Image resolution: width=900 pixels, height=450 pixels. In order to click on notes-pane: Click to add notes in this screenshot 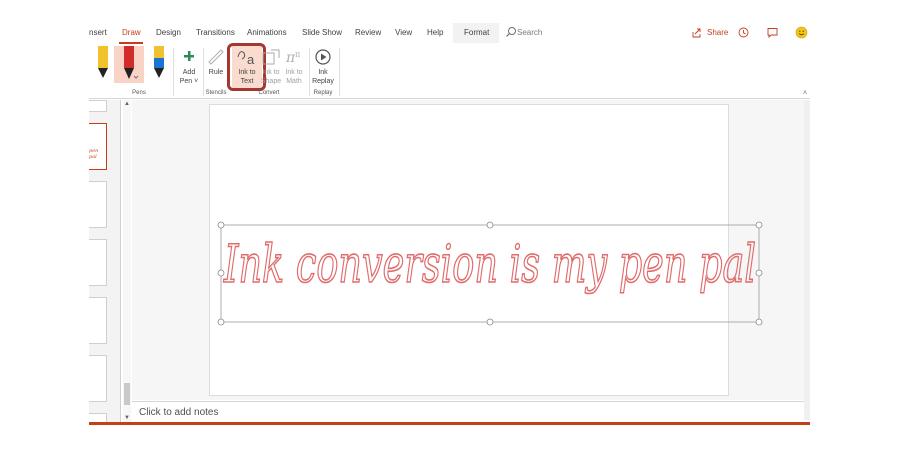, I will do `click(468, 412)`.